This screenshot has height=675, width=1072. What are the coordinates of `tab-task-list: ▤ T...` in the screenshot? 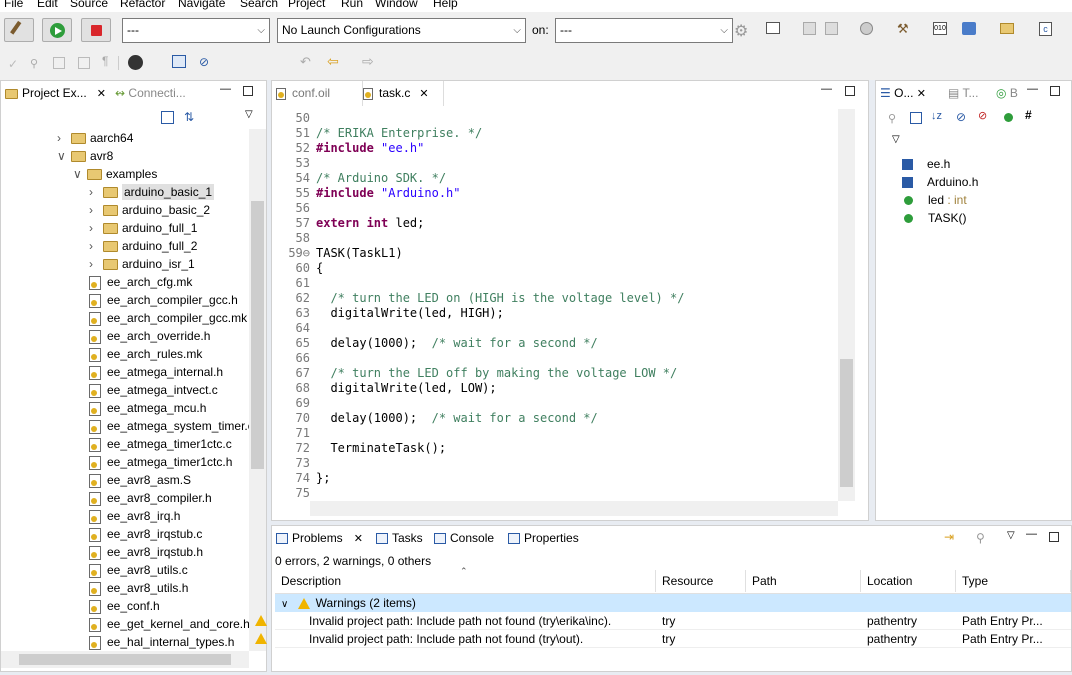 It's located at (970, 93).